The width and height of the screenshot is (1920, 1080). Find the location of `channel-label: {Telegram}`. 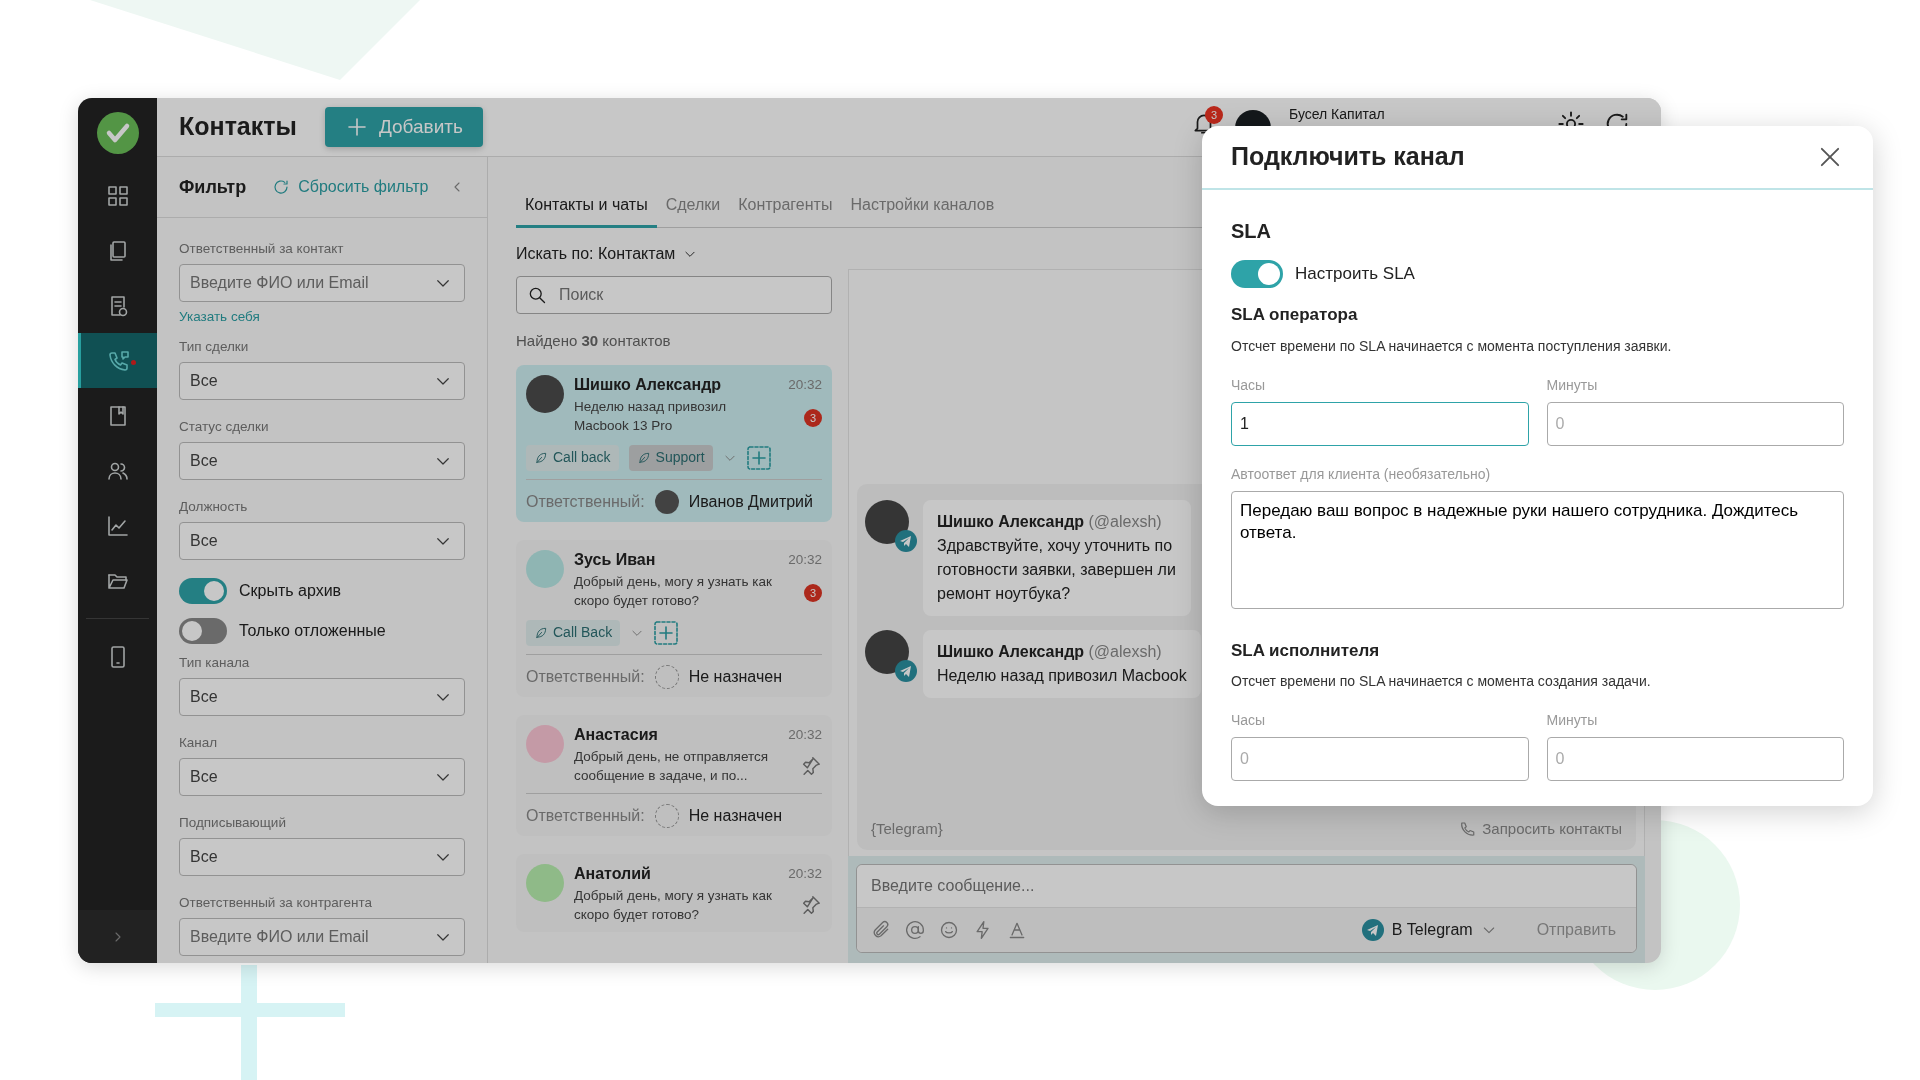

channel-label: {Telegram} is located at coordinates (907, 828).